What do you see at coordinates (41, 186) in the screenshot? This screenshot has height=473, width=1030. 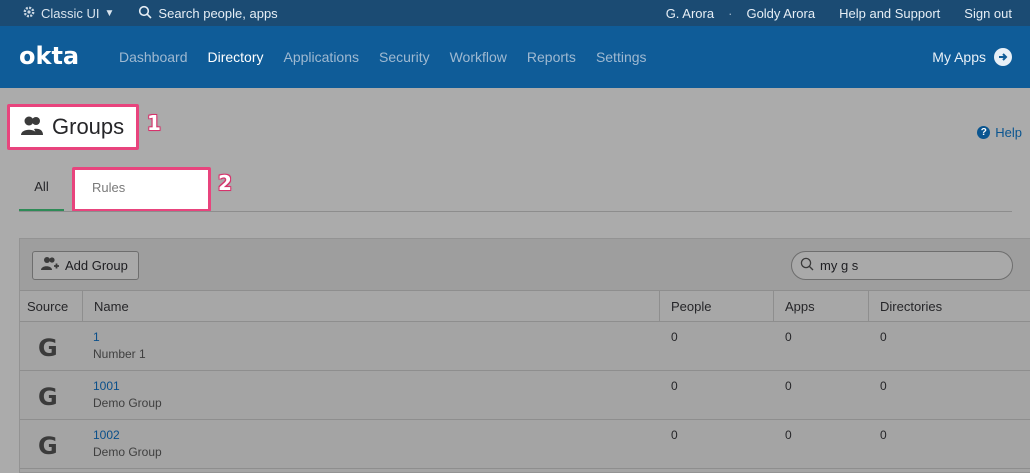 I see `tab-all-label: All` at bounding box center [41, 186].